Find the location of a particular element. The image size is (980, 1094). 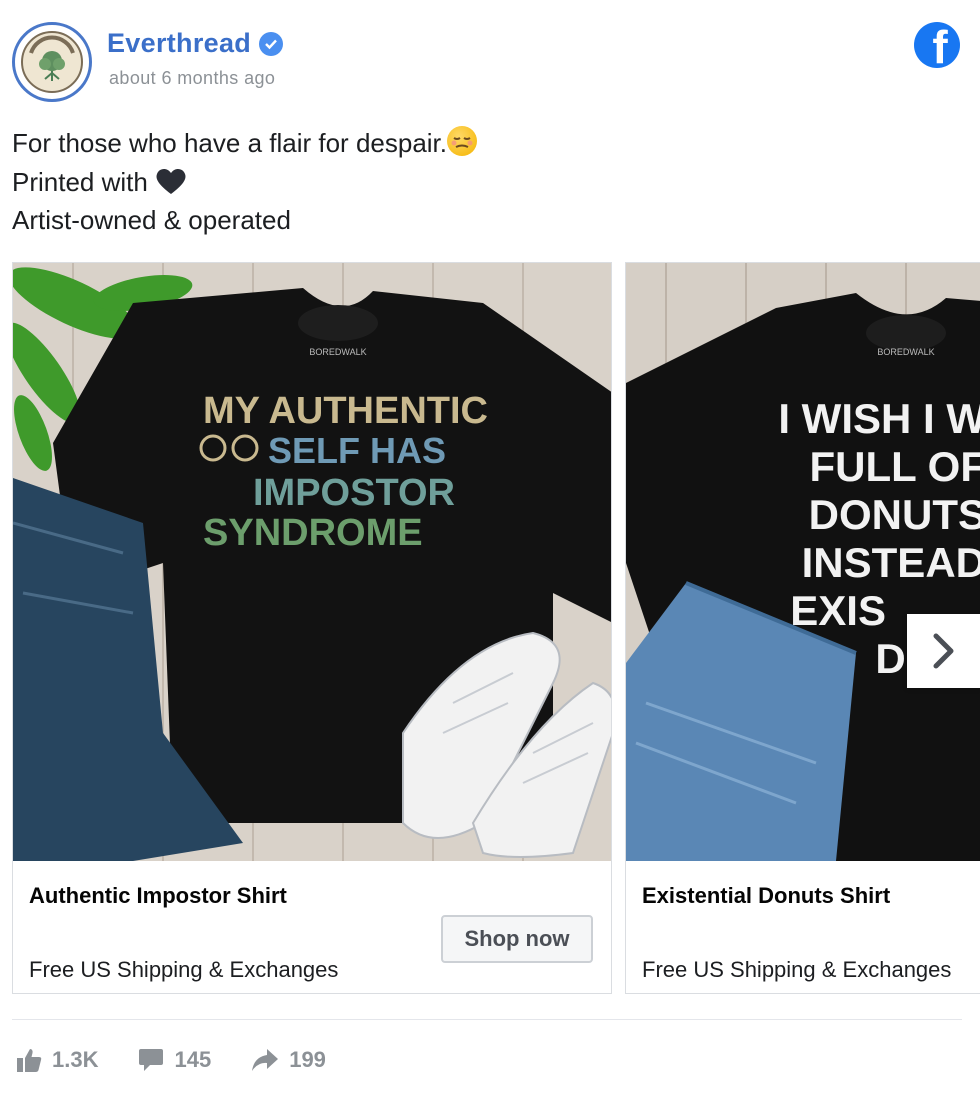

facebook-logo-icon: f is located at coordinates (937, 45).